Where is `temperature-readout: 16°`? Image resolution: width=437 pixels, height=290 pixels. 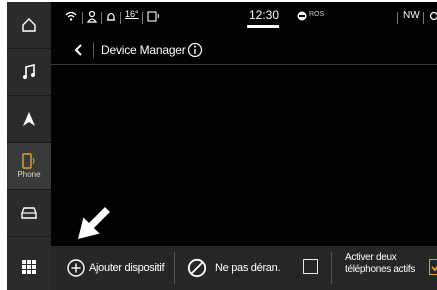 temperature-readout: 16° is located at coordinates (132, 14).